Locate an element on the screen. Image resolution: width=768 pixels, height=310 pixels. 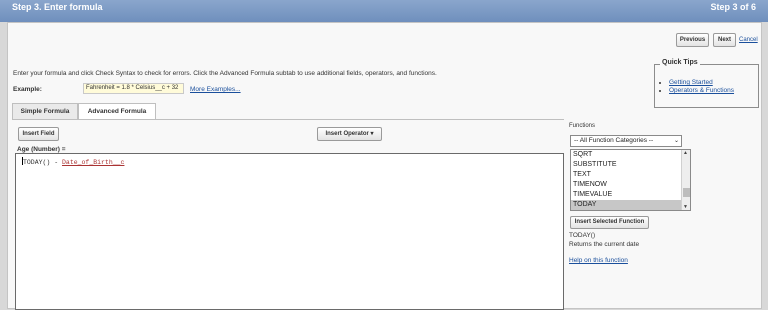
wizard-step-title: Step 3. Enter formula is located at coordinates (57, 7).